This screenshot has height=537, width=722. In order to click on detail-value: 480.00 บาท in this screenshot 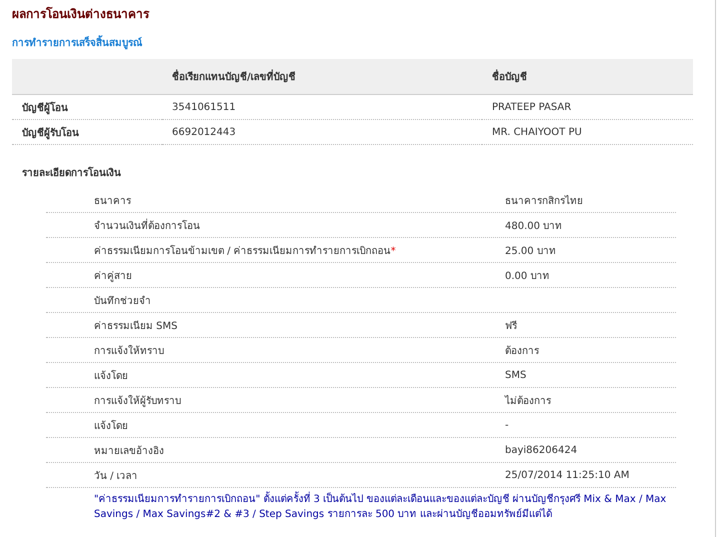, I will do `click(534, 226)`.